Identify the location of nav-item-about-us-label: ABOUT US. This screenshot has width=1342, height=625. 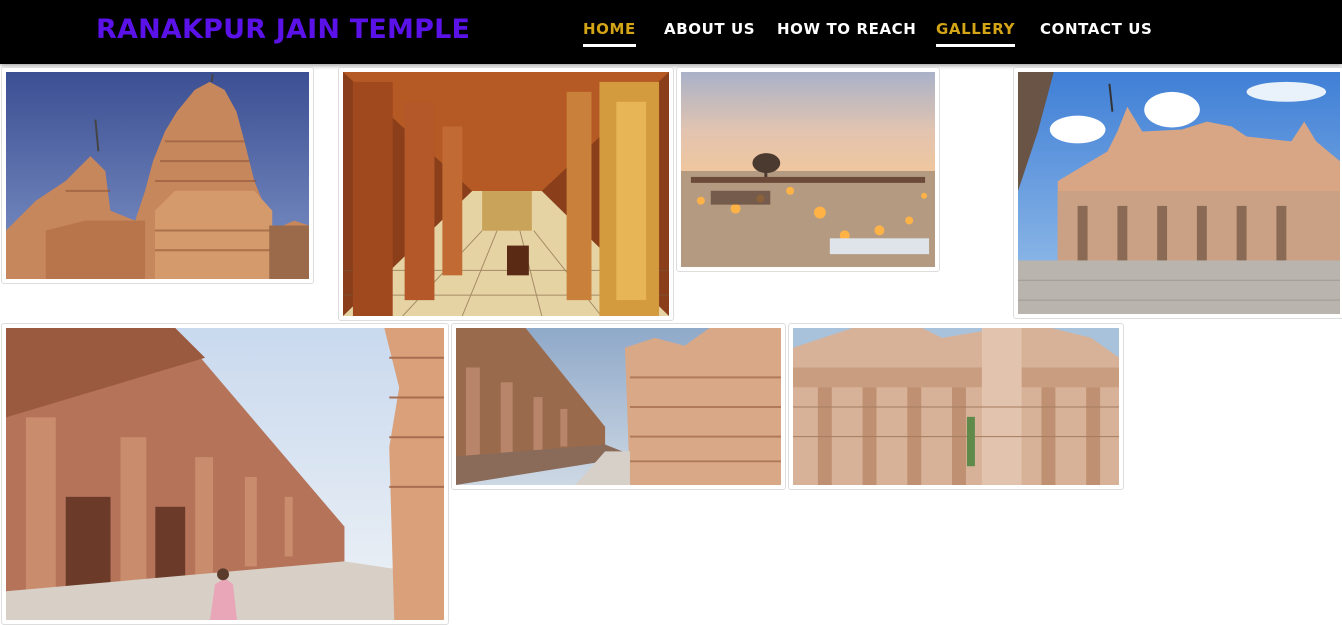
(710, 29).